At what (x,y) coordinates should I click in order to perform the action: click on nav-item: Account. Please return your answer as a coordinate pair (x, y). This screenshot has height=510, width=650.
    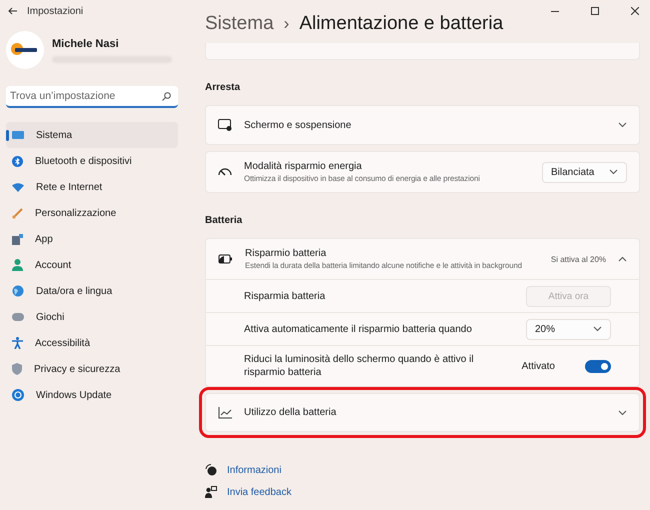
    Looking at the image, I should click on (92, 265).